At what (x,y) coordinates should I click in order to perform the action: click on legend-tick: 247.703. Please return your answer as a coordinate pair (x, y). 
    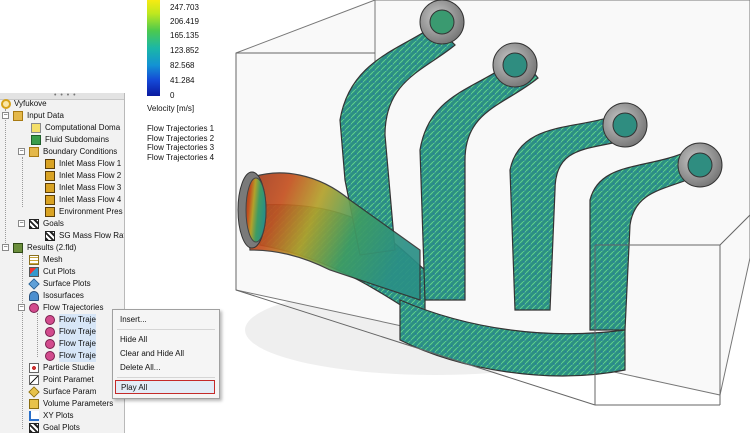
    Looking at the image, I should click on (184, 7).